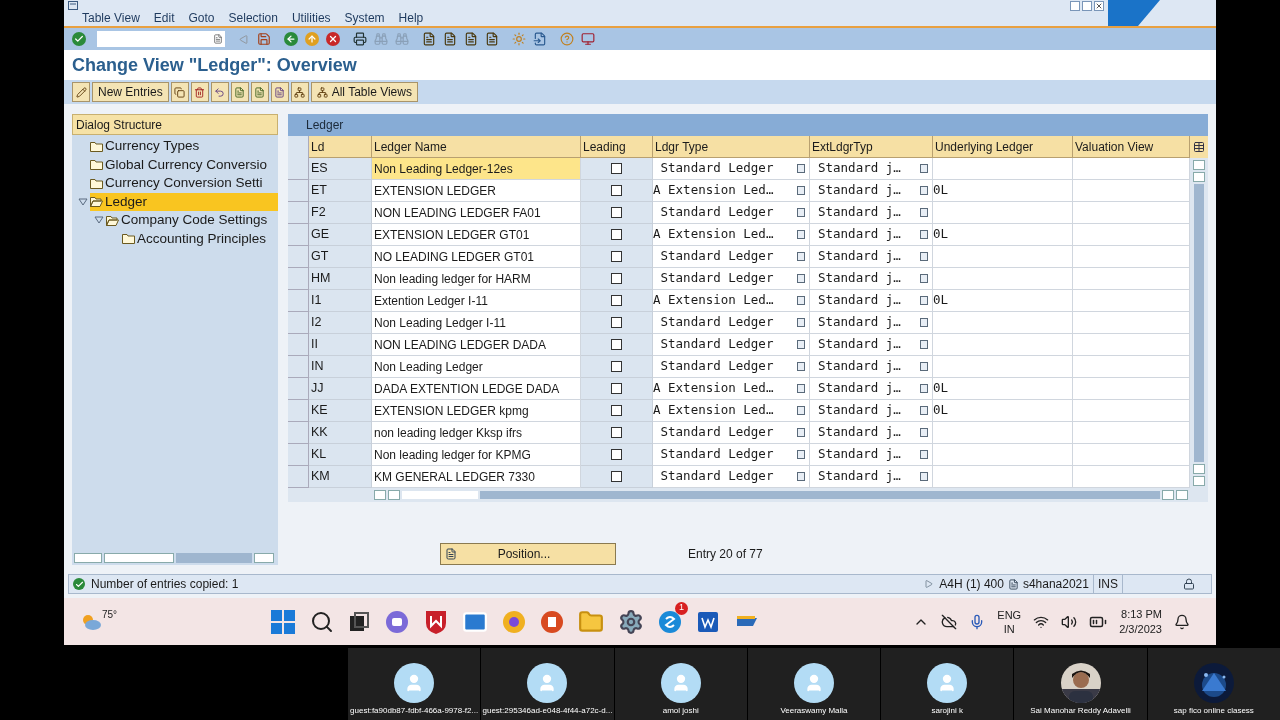 This screenshot has width=1280, height=720. I want to click on document-icon, so click(1013, 584).